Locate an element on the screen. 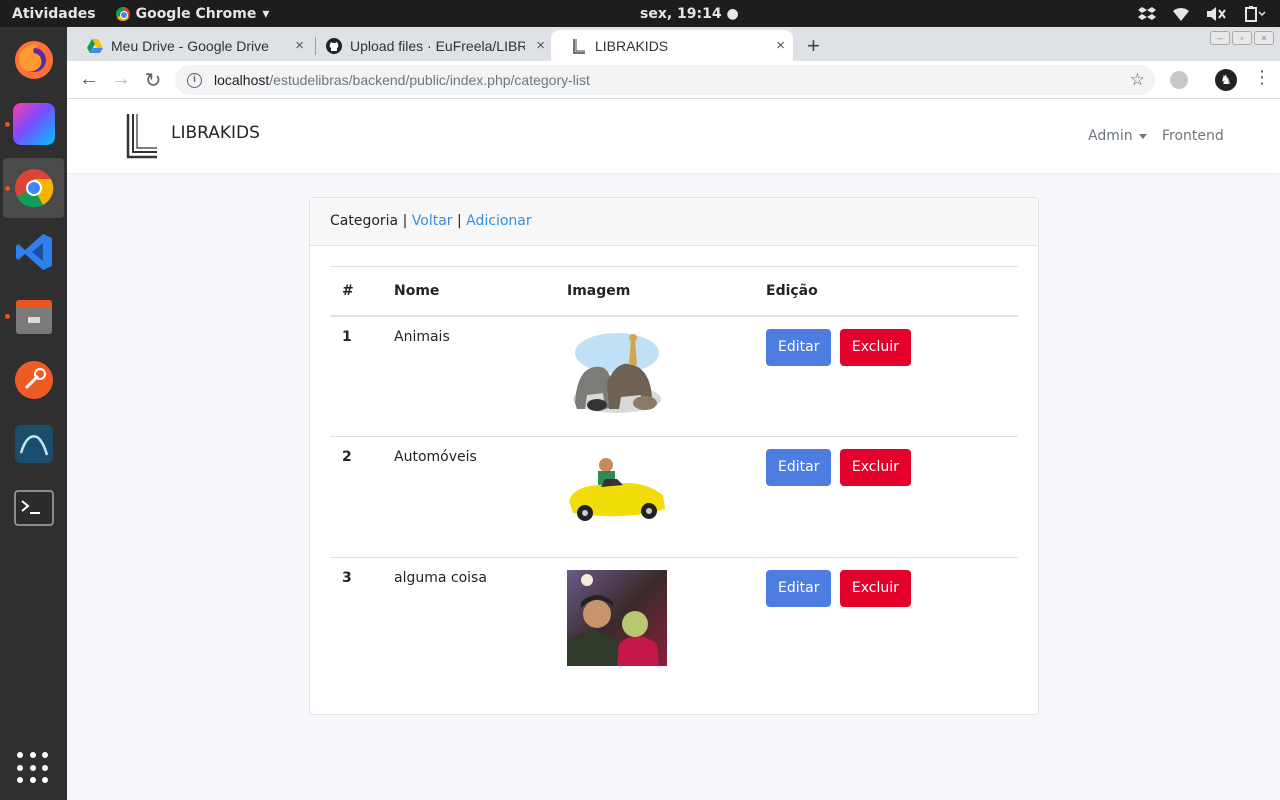 The width and height of the screenshot is (1280, 800). minimize-button: – is located at coordinates (1220, 38).